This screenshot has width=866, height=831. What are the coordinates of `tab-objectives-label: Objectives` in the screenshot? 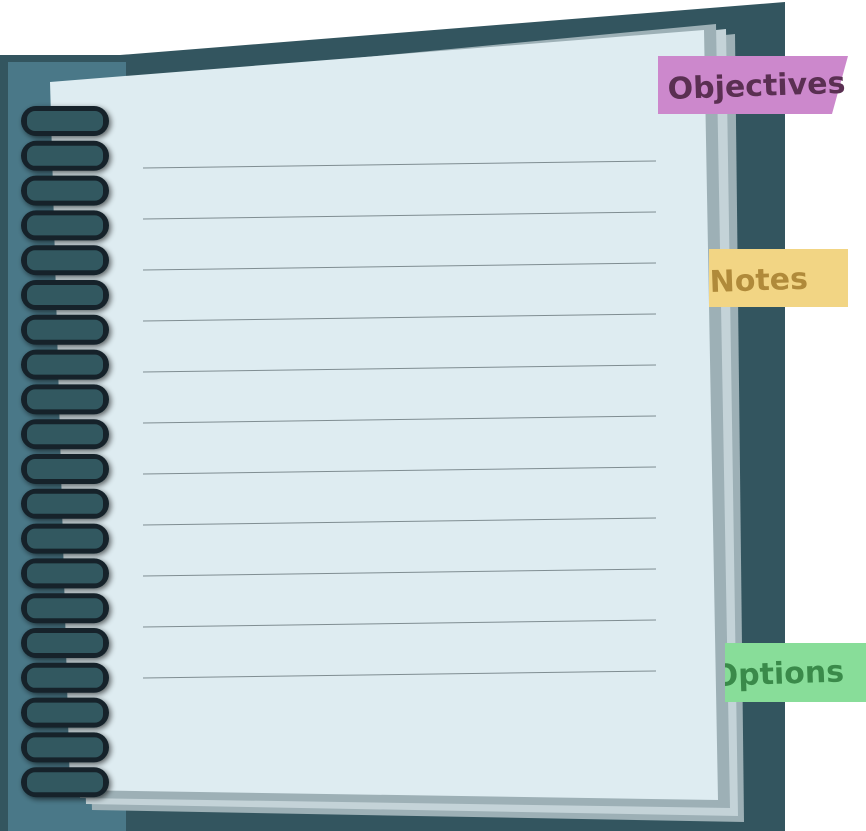 It's located at (756, 86).